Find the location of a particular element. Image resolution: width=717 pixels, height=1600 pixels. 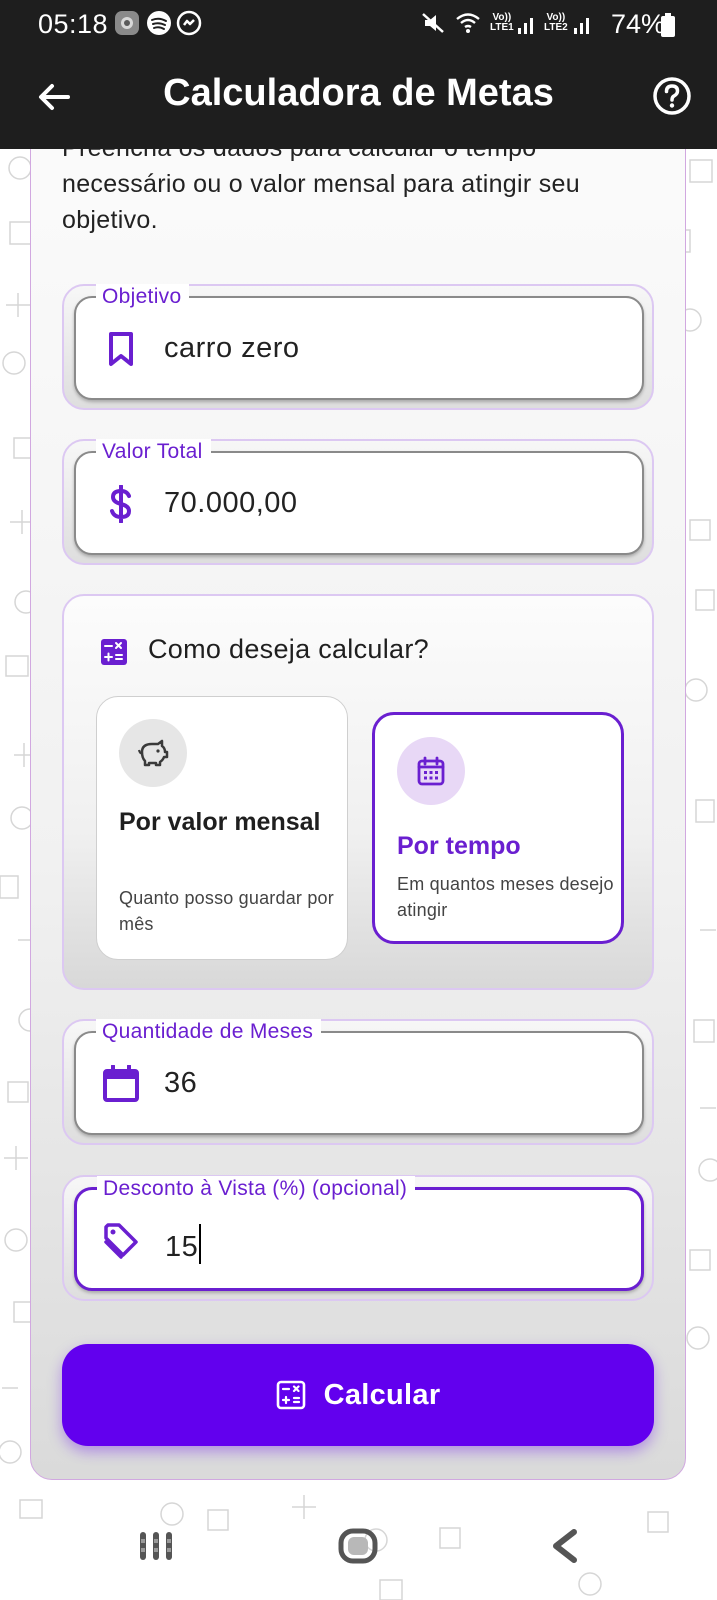

tag-icon is located at coordinates (121, 1241).